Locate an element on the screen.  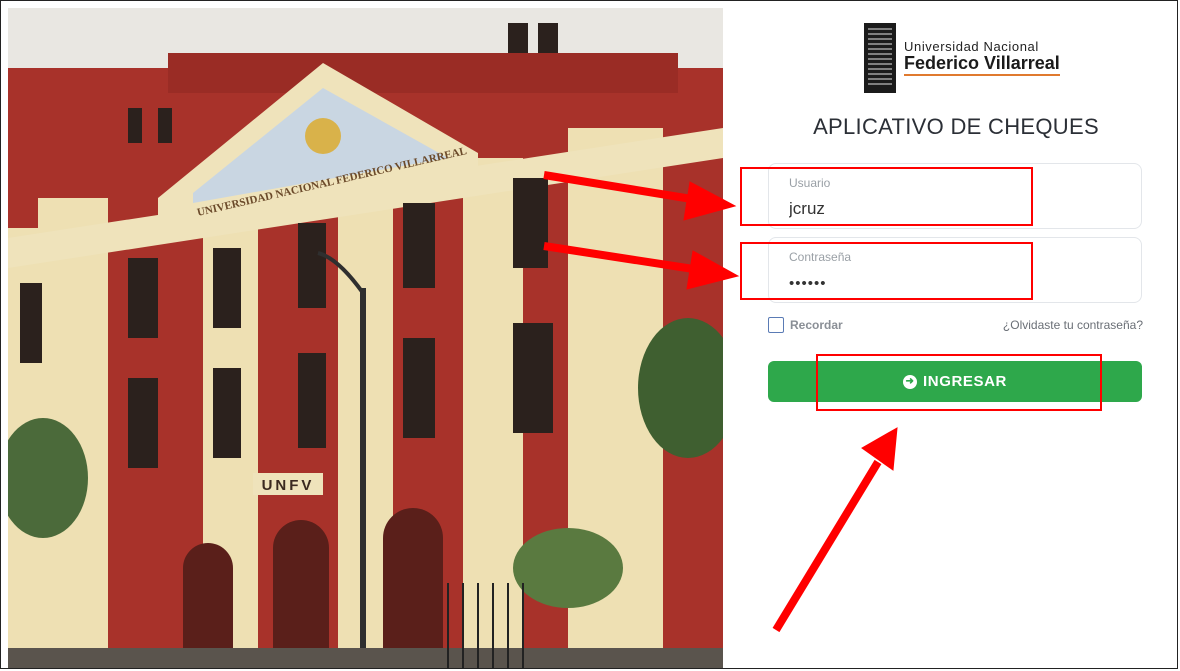
remember-label: Recordar is located at coordinates (816, 325).